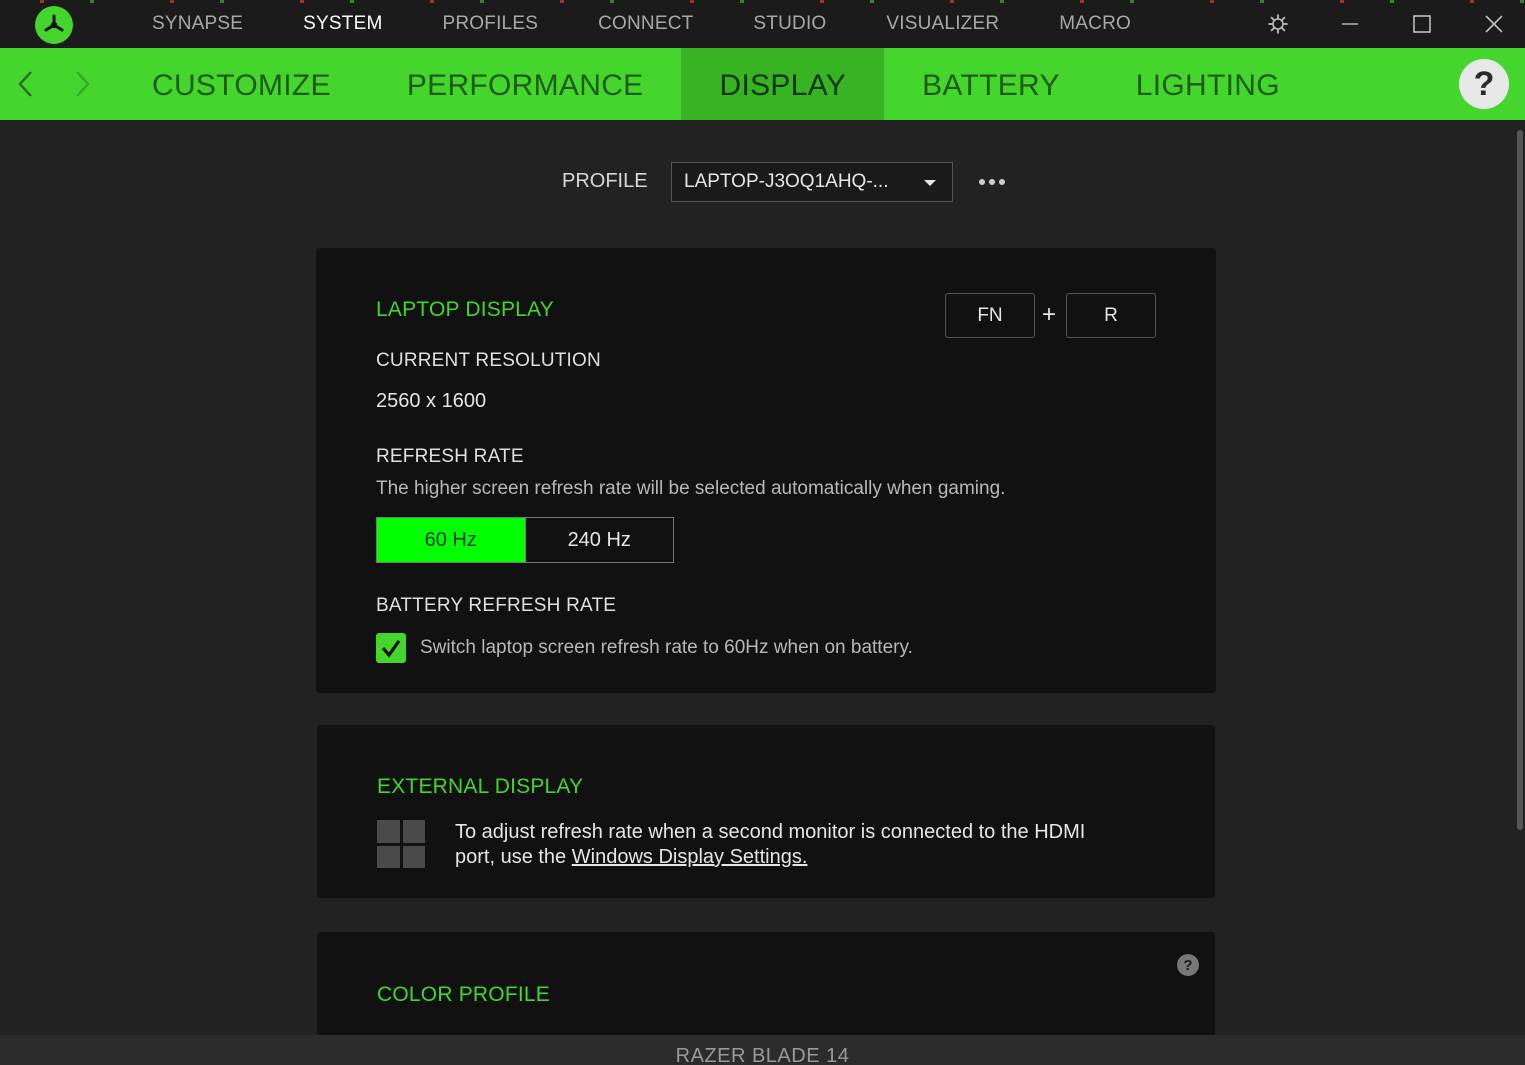 The image size is (1525, 1065). What do you see at coordinates (491, 24) in the screenshot?
I see `topnav-profiles: PROFILES` at bounding box center [491, 24].